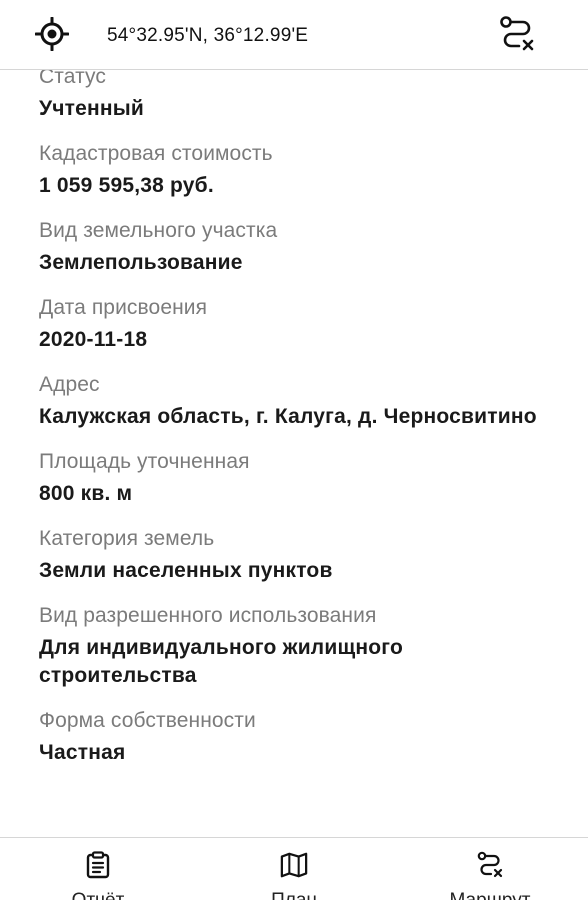 Image resolution: width=588 pixels, height=900 pixels. I want to click on route-icon, so click(490, 865).